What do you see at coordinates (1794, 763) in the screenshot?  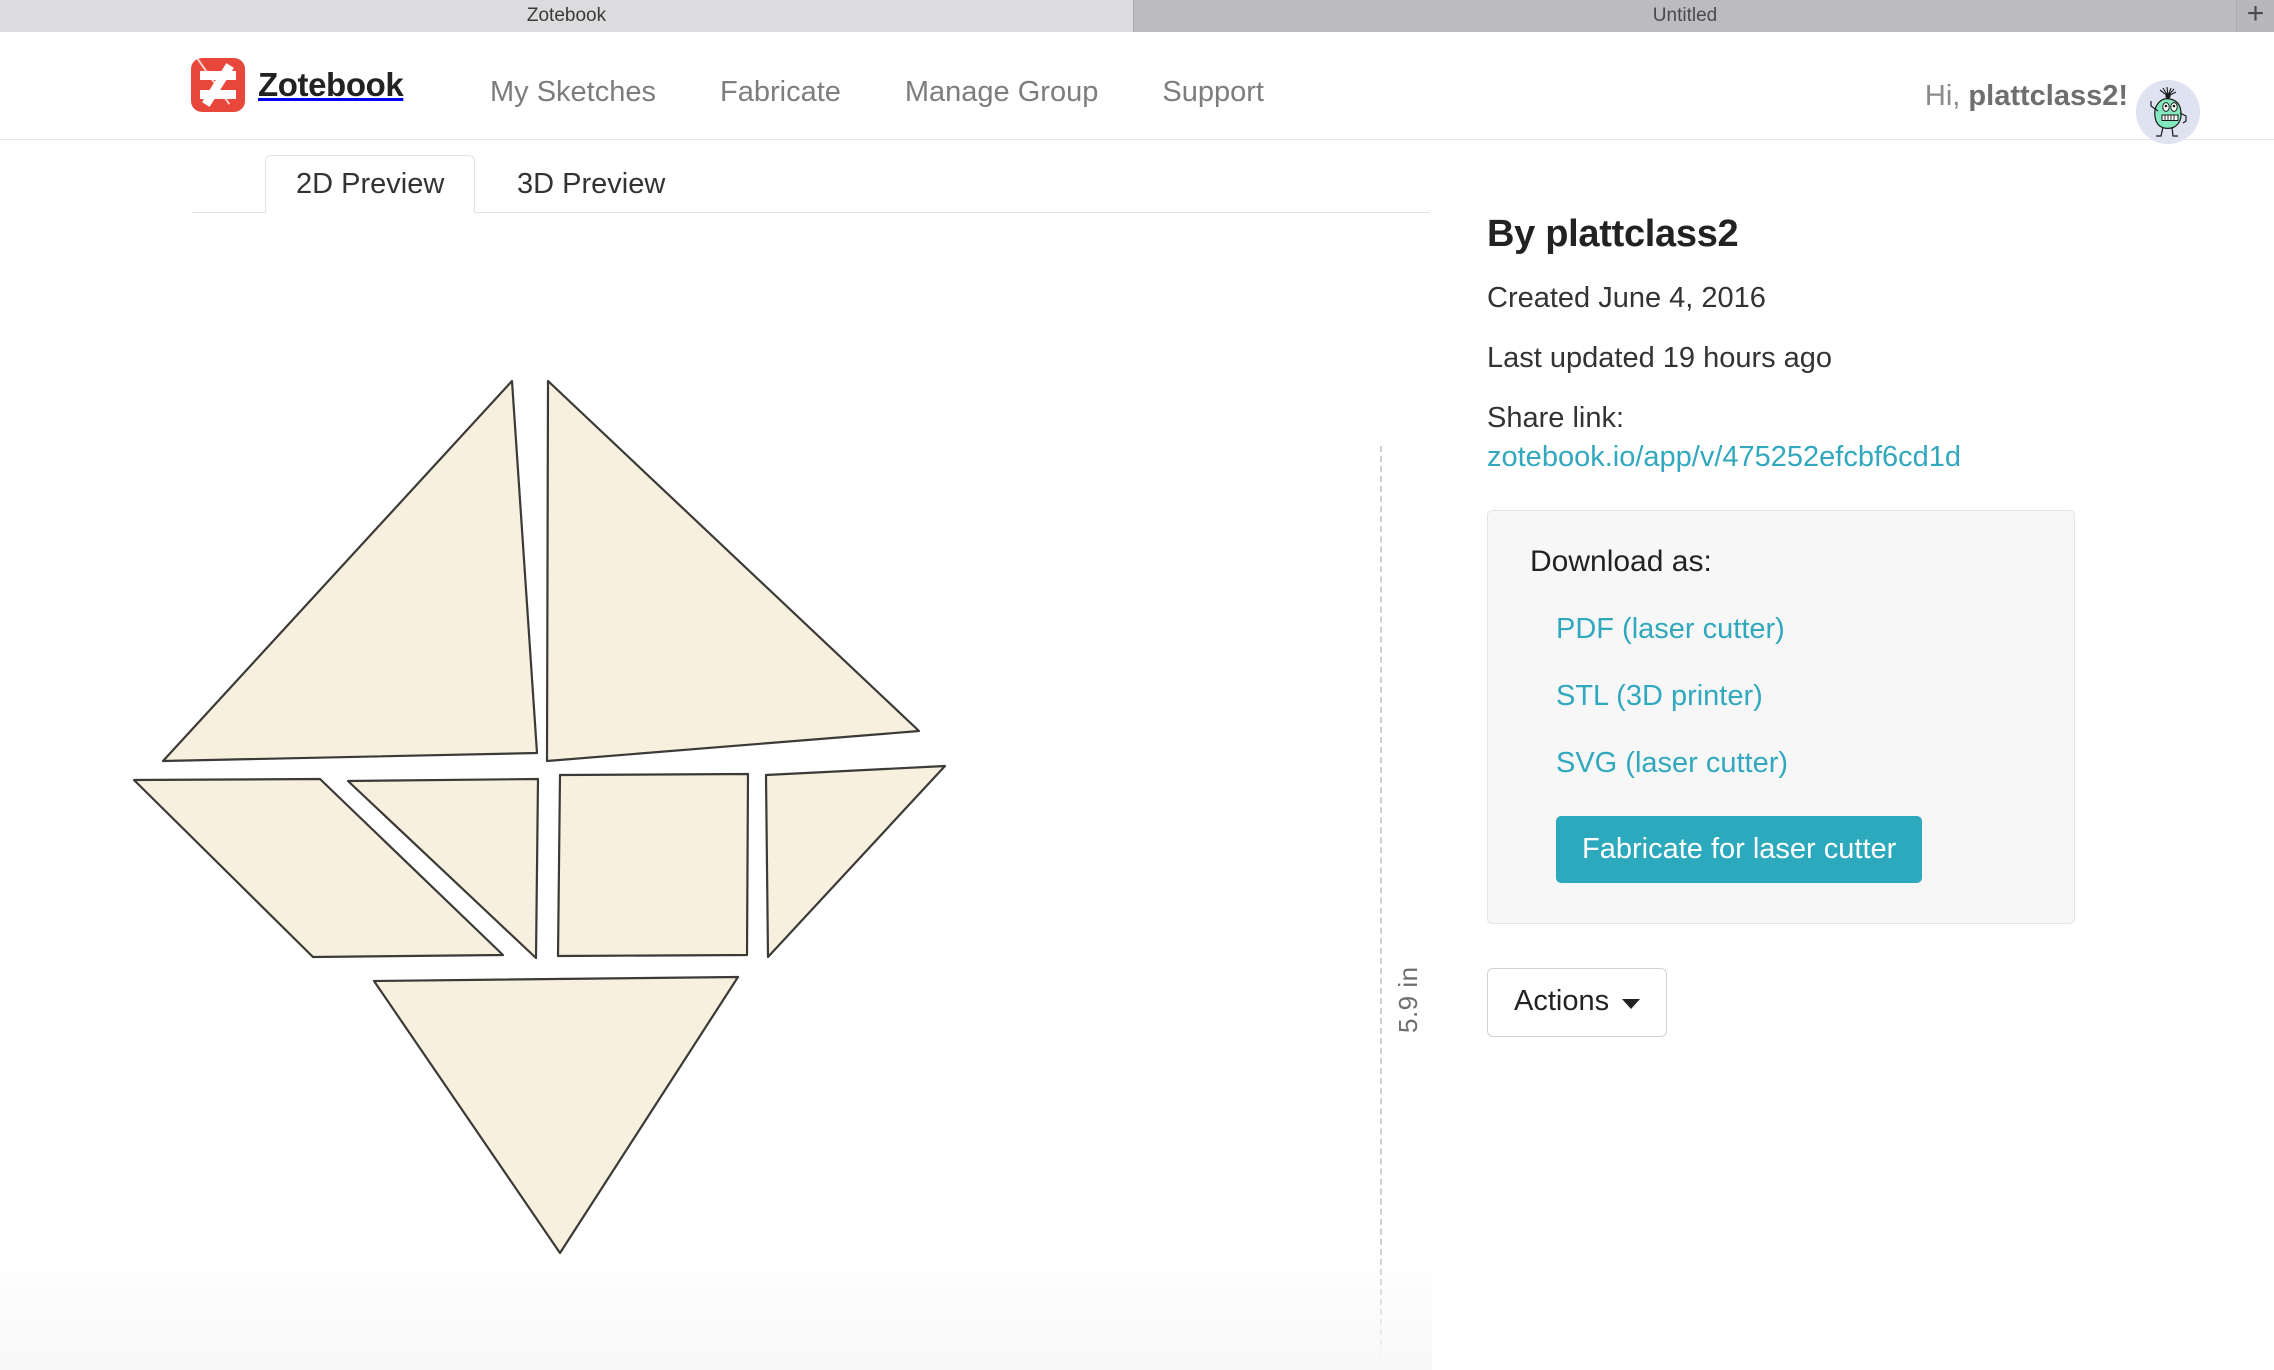 I see `list-item: SVG (laser cutter)` at bounding box center [1794, 763].